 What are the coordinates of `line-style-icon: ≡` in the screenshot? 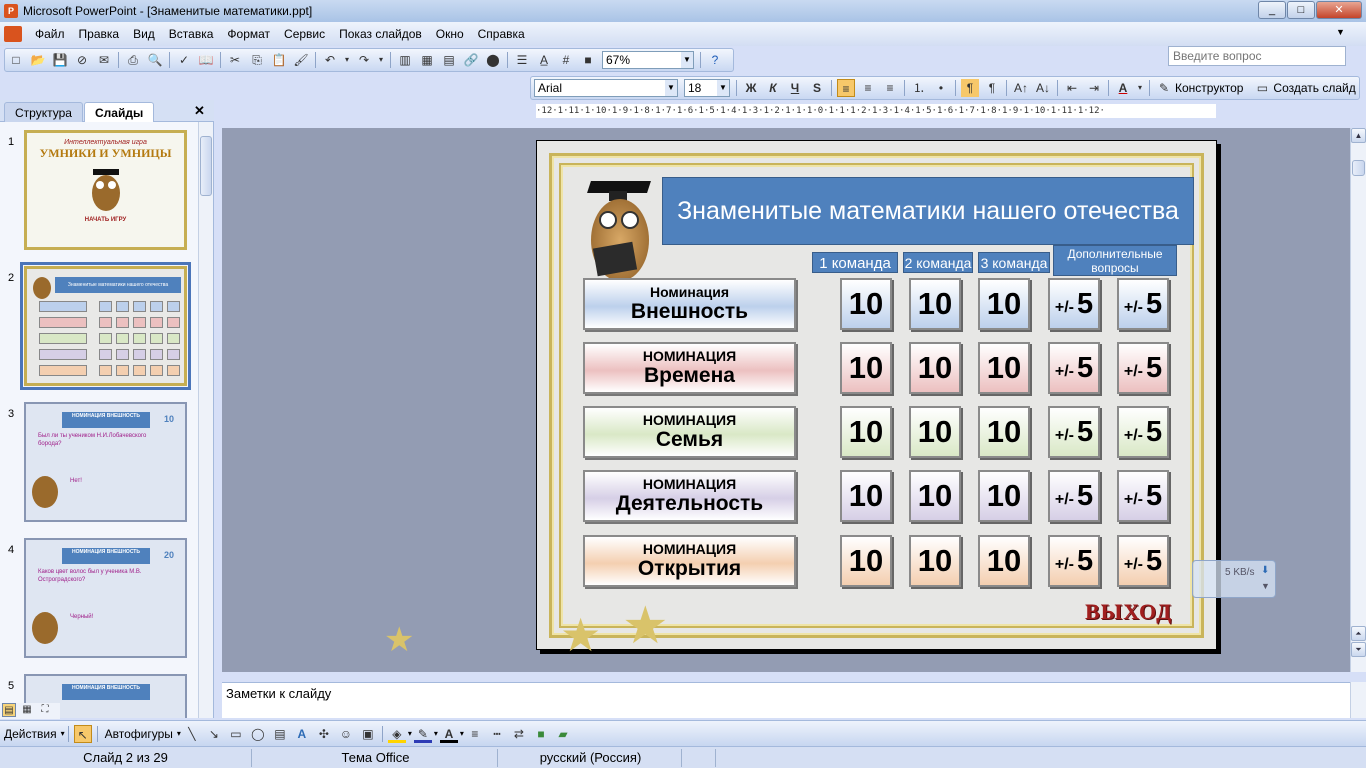 It's located at (475, 734).